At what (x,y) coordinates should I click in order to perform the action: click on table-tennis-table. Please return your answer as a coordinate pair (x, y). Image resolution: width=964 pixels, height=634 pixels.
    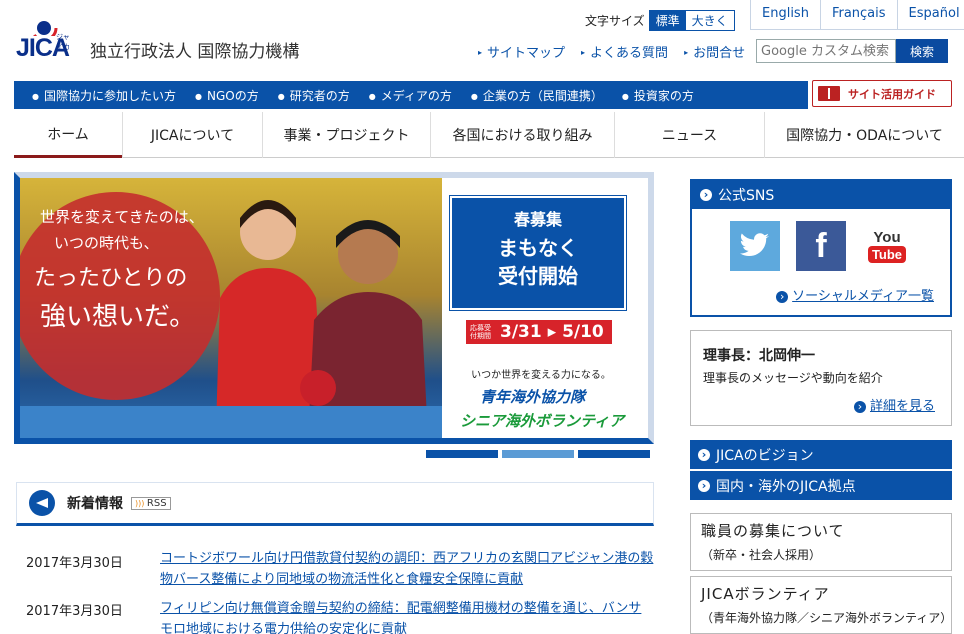
    Looking at the image, I should click on (231, 422).